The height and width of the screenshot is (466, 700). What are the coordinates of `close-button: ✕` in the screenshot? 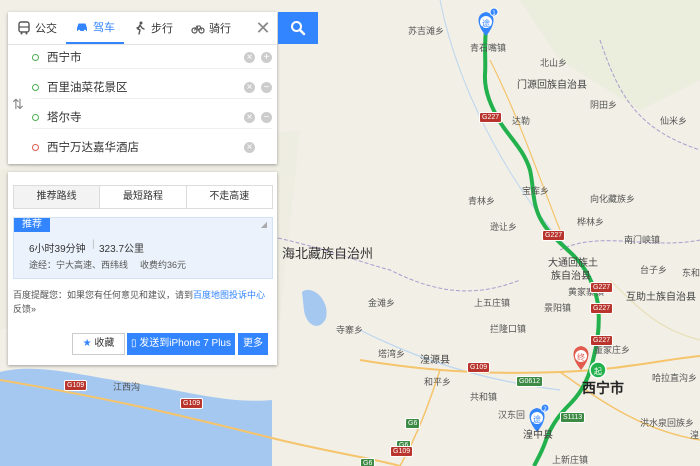 It's located at (263, 28).